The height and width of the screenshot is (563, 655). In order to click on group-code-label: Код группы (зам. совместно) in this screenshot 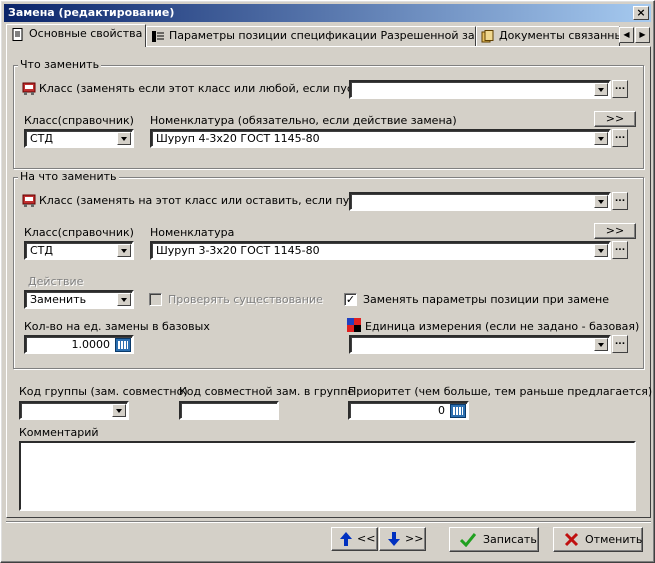, I will do `click(103, 391)`.